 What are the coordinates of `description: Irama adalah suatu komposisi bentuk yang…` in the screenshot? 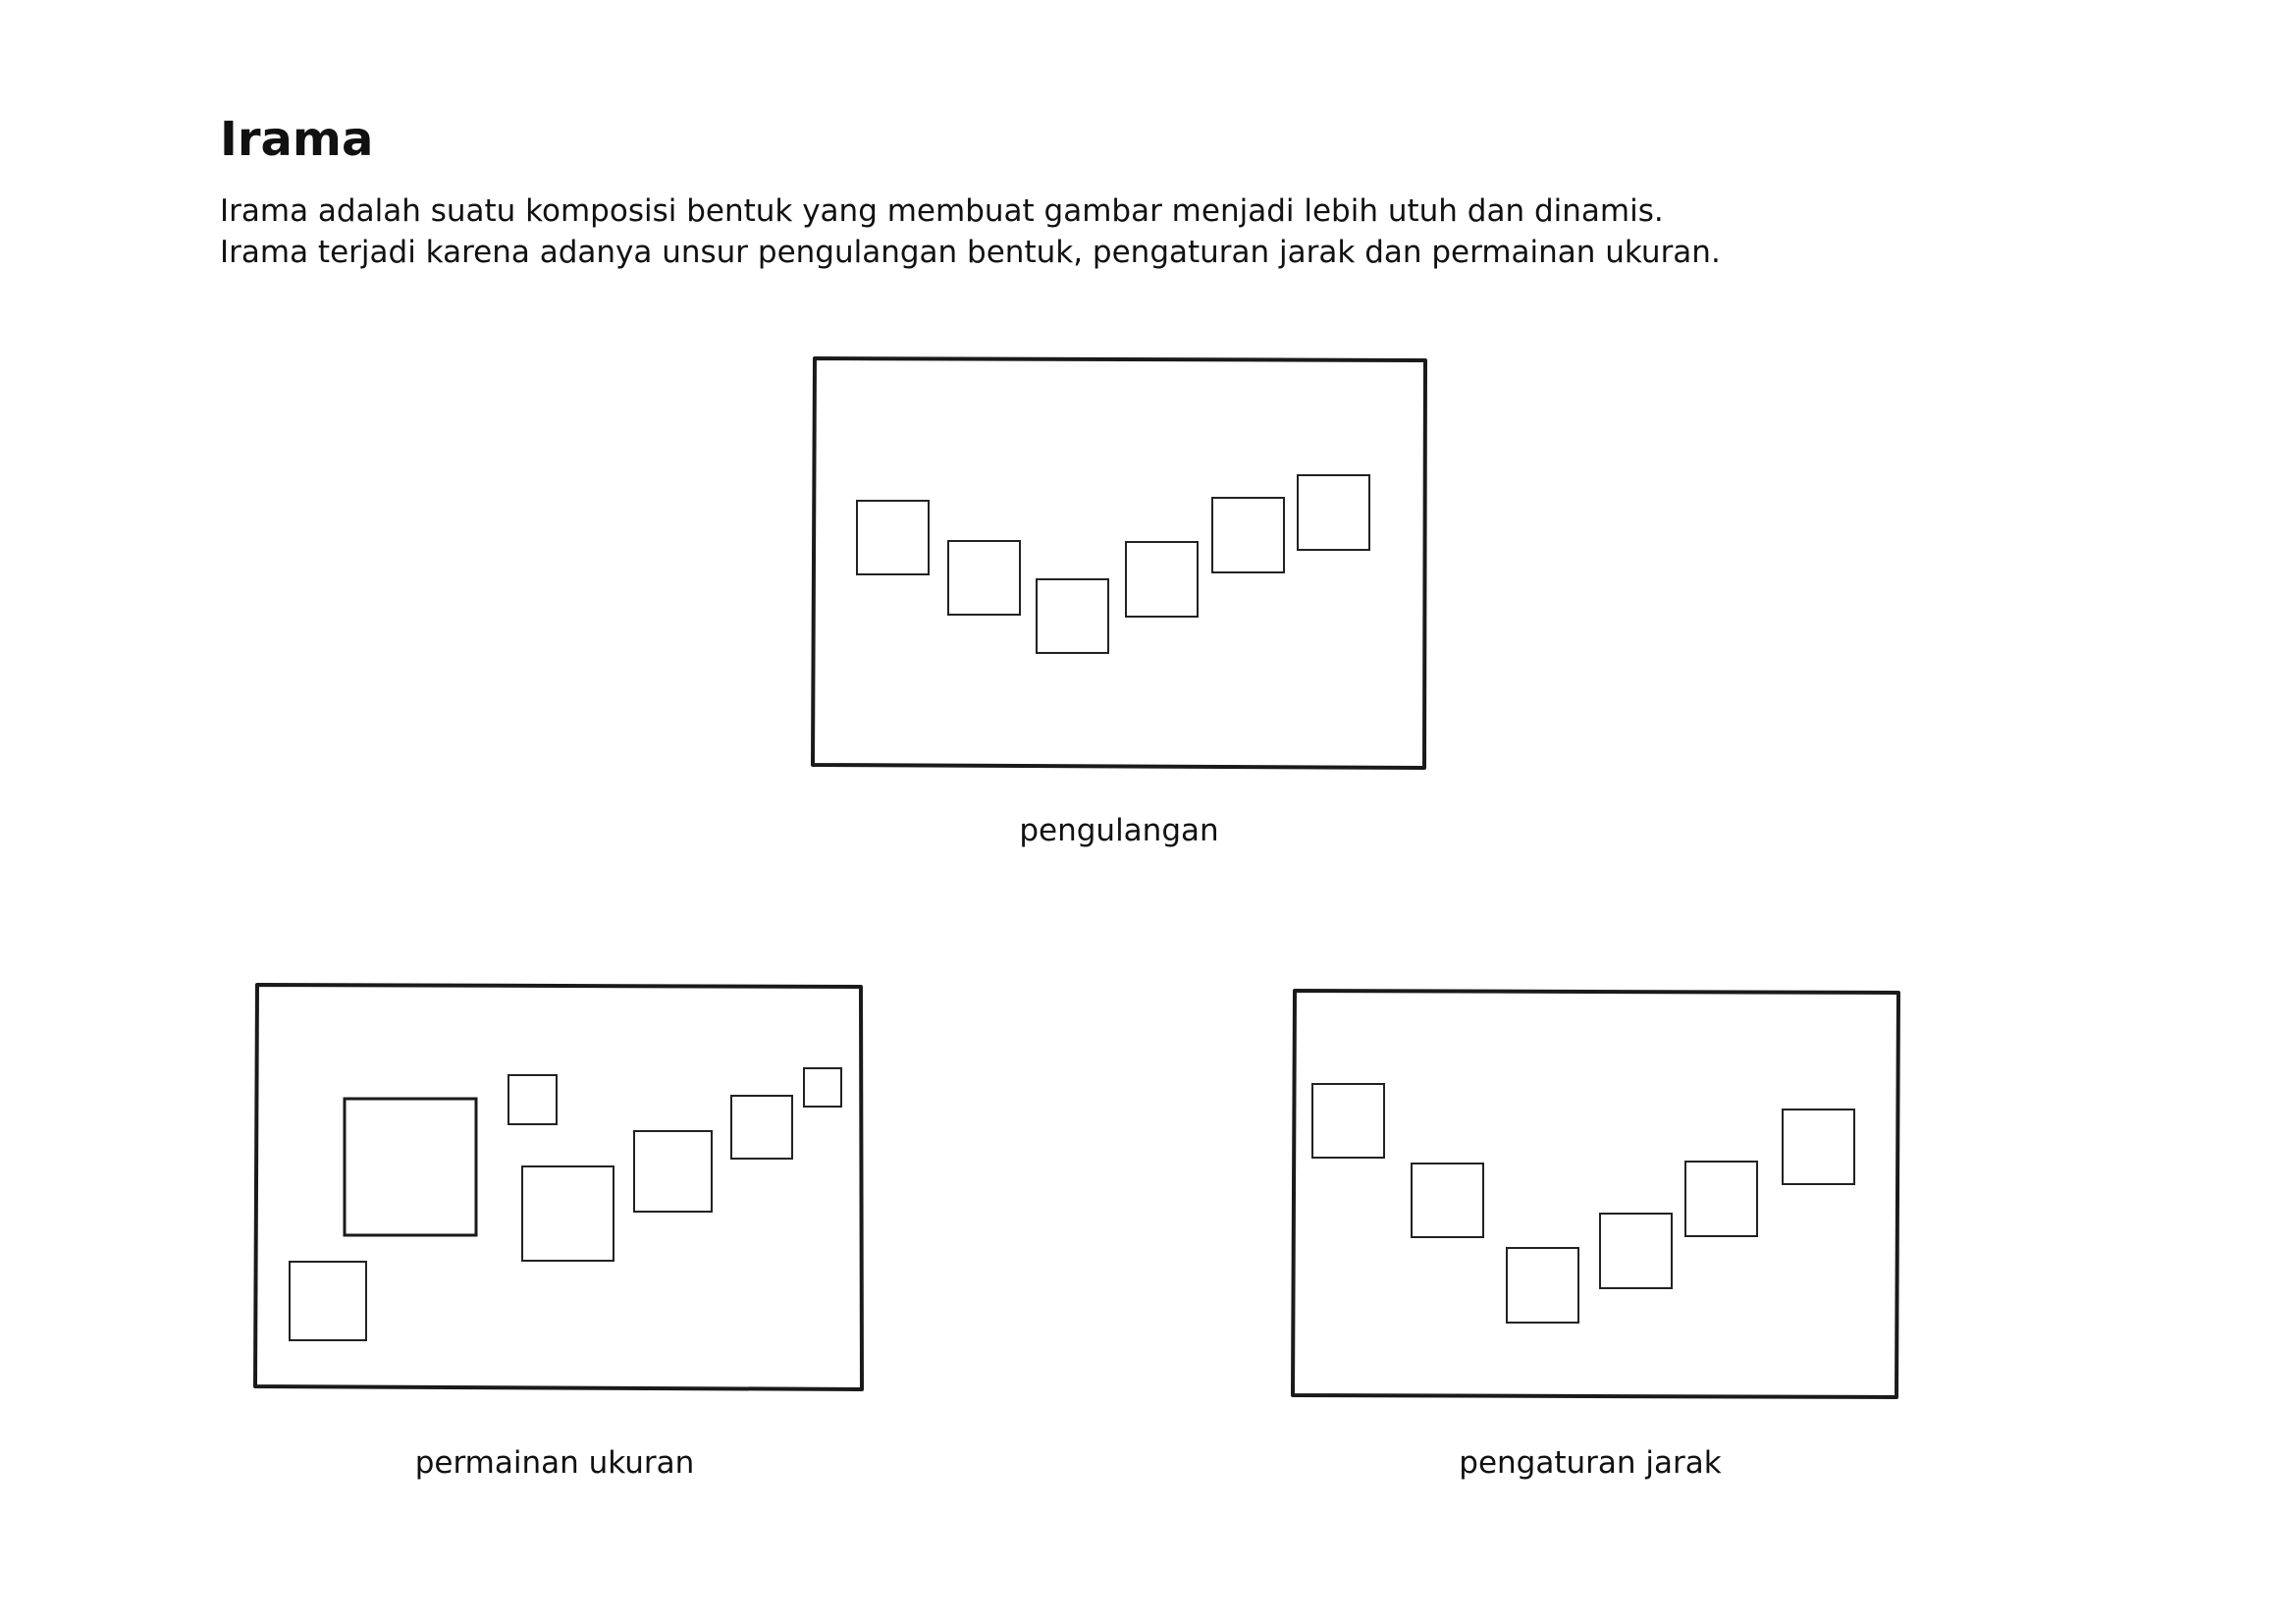 It's located at (1152, 231).